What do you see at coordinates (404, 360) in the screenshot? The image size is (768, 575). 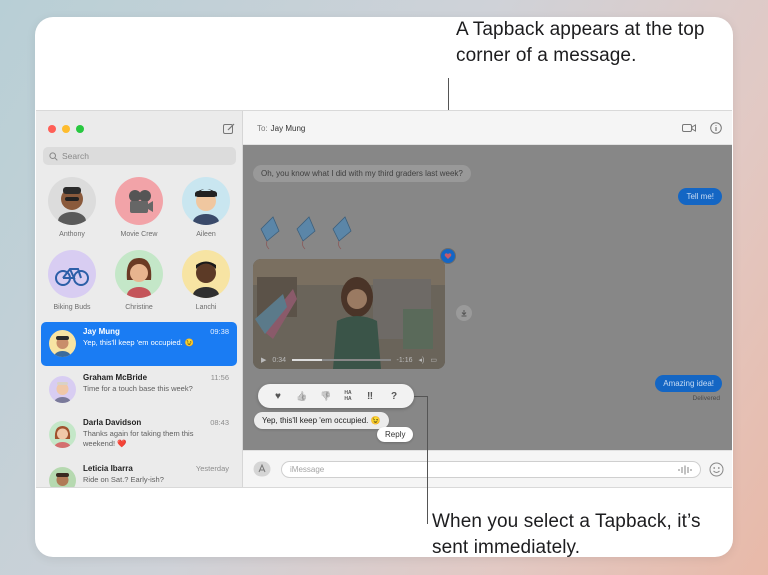 I see `video-remaining-time: -1:16` at bounding box center [404, 360].